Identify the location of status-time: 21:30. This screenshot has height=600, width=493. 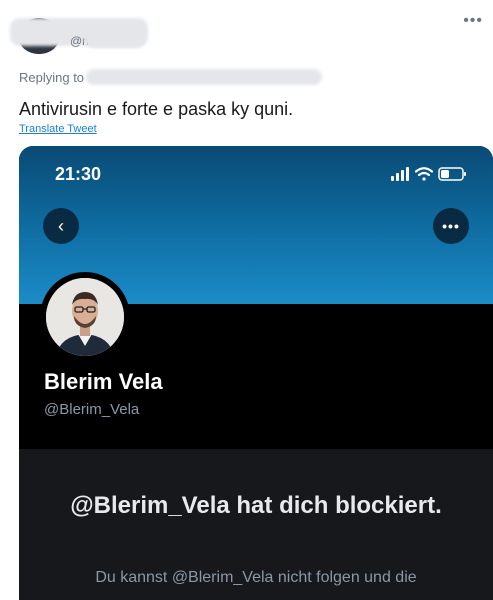
(78, 174).